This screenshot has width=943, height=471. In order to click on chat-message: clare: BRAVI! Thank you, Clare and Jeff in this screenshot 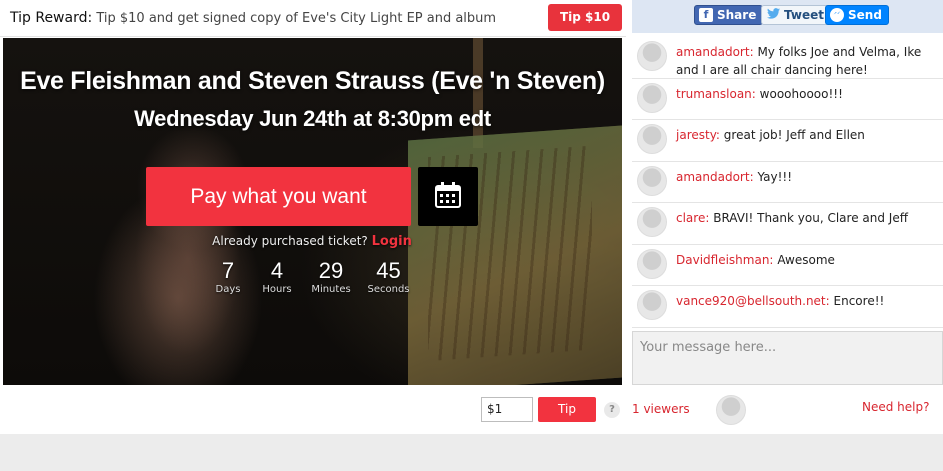, I will do `click(787, 224)`.